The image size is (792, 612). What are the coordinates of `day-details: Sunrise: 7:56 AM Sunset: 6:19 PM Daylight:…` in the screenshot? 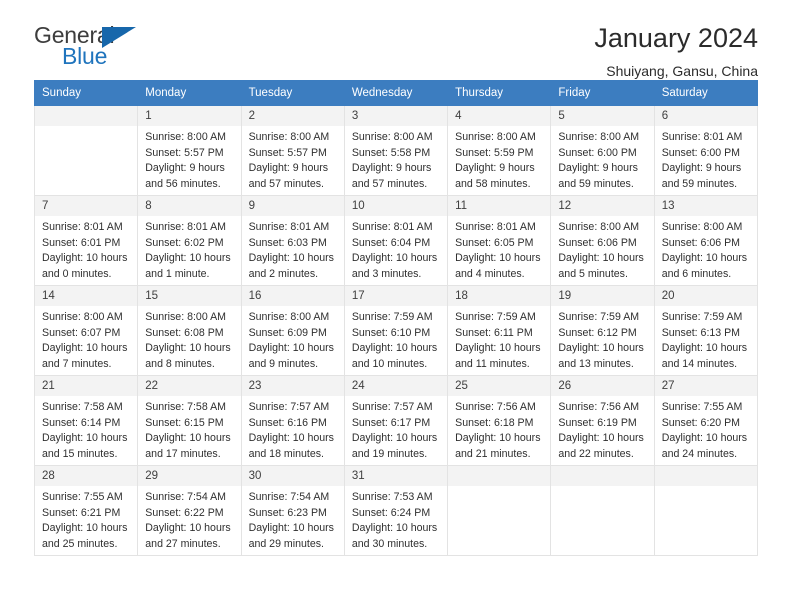 It's located at (602, 429).